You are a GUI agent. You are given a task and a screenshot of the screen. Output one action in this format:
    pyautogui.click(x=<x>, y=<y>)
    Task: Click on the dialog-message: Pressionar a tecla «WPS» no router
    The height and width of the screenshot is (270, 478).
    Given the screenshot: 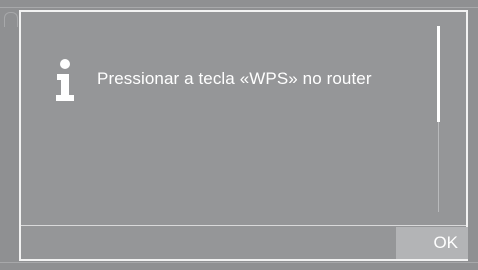 What is the action you would take?
    pyautogui.click(x=234, y=78)
    